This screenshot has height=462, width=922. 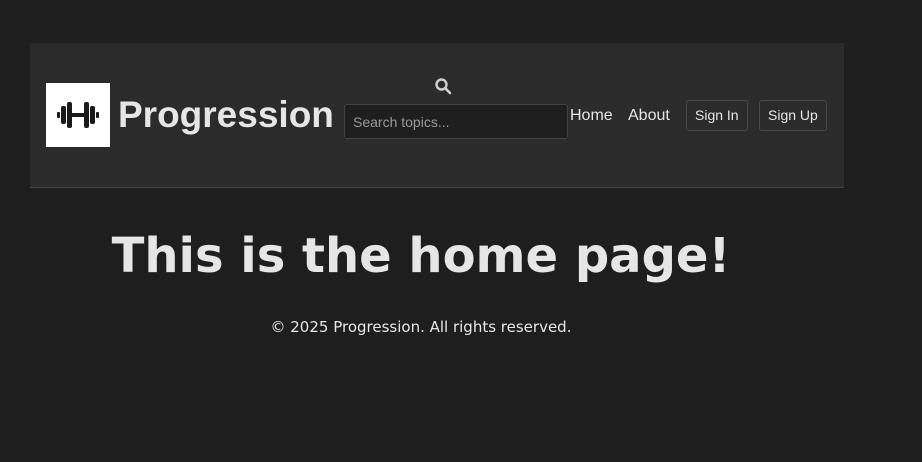 What do you see at coordinates (421, 256) in the screenshot?
I see `page-heading: This is the home page!` at bounding box center [421, 256].